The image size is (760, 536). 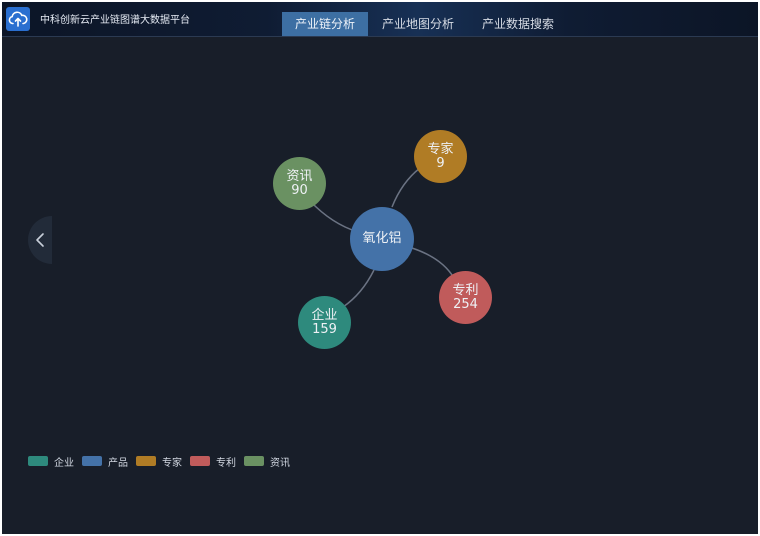 I want to click on node-label: 氧化铝, so click(x=382, y=238).